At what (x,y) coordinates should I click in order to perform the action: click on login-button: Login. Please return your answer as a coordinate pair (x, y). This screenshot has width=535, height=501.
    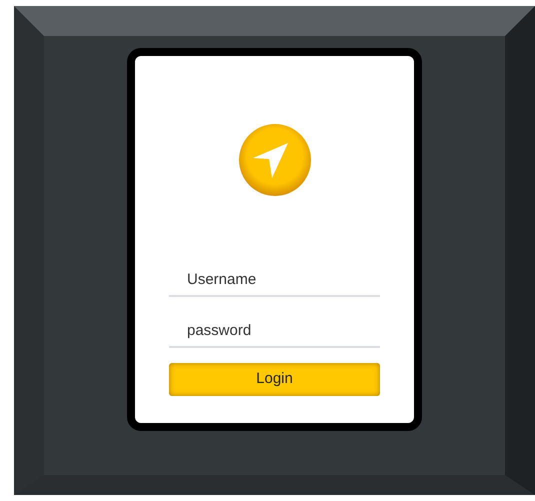
    Looking at the image, I should click on (274, 379).